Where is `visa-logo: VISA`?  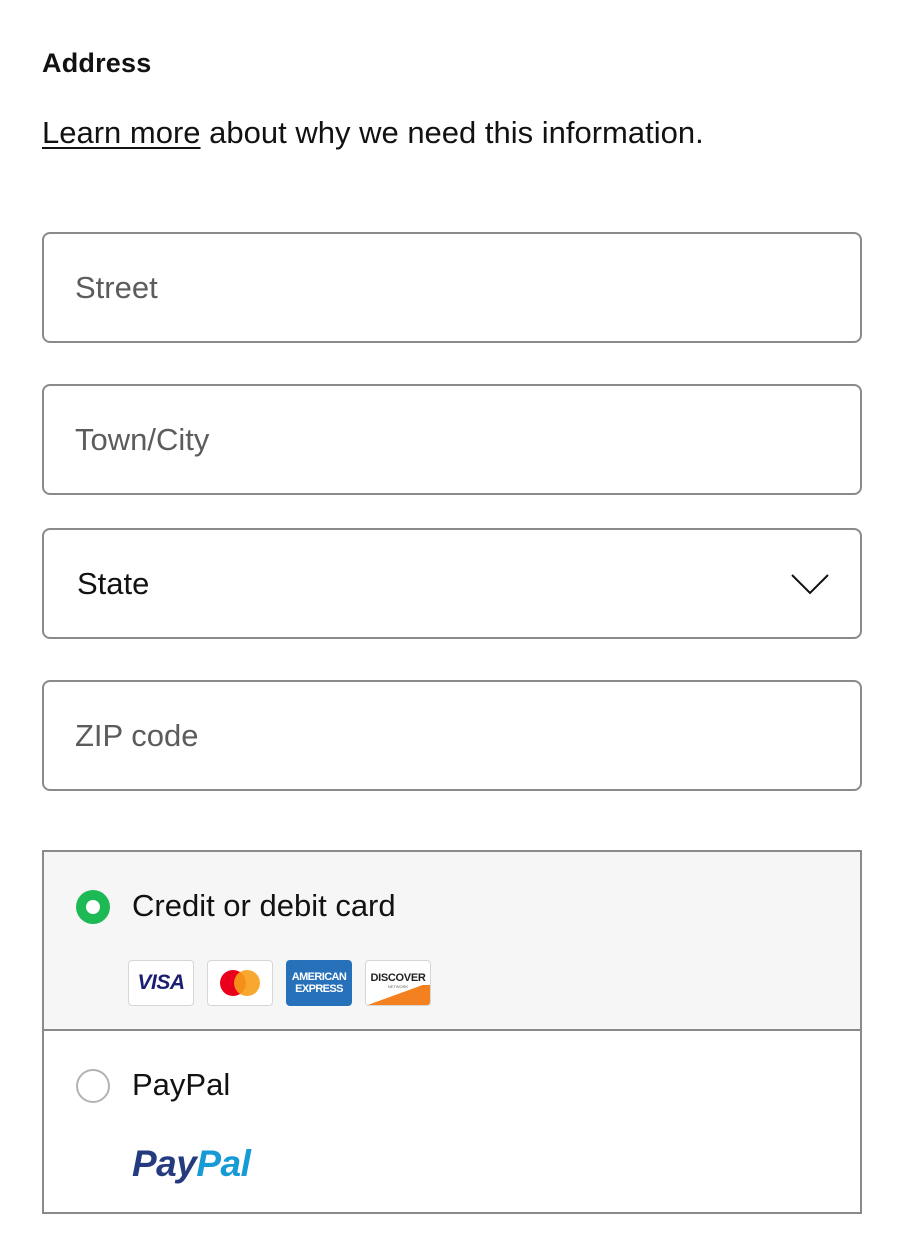
visa-logo: VISA is located at coordinates (161, 983).